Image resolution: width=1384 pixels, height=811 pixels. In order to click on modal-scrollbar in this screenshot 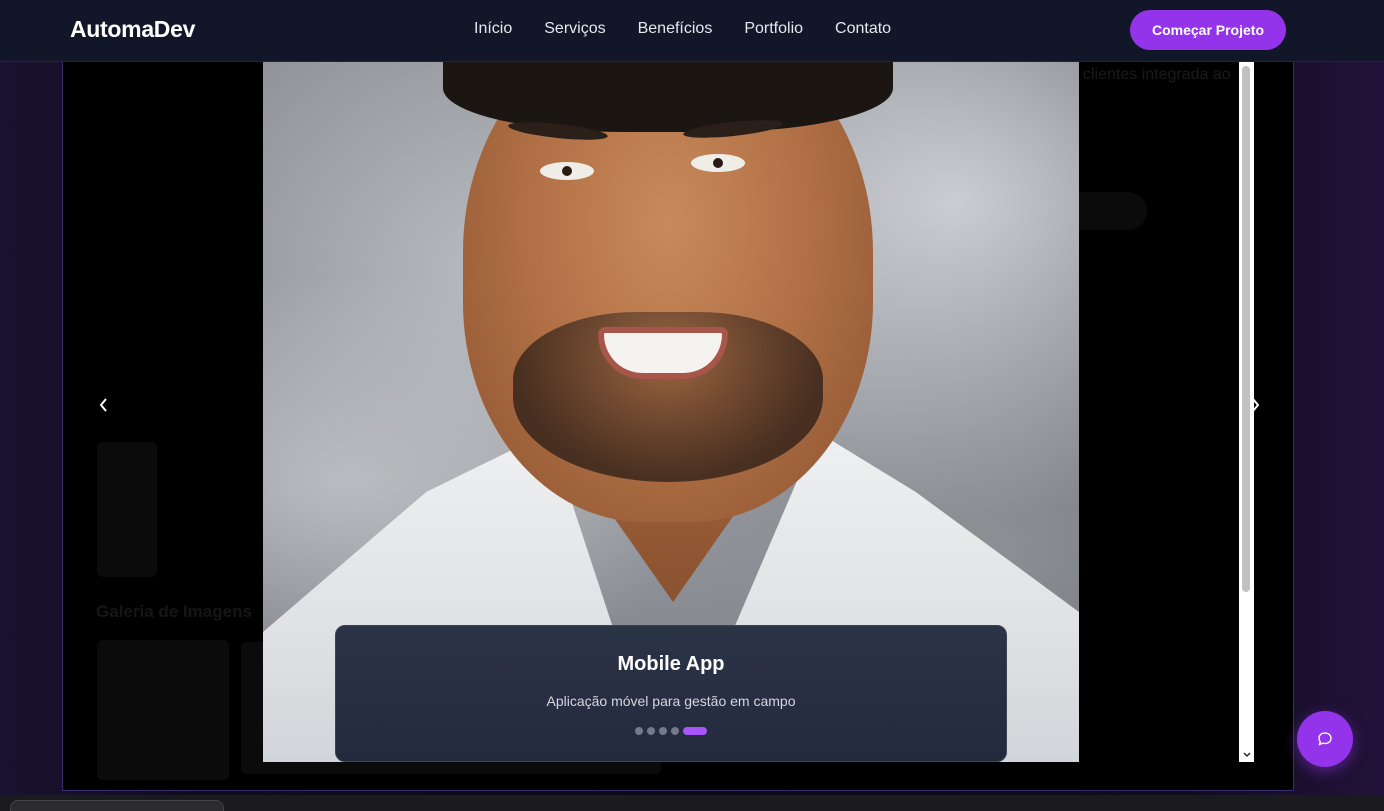, I will do `click(1246, 412)`.